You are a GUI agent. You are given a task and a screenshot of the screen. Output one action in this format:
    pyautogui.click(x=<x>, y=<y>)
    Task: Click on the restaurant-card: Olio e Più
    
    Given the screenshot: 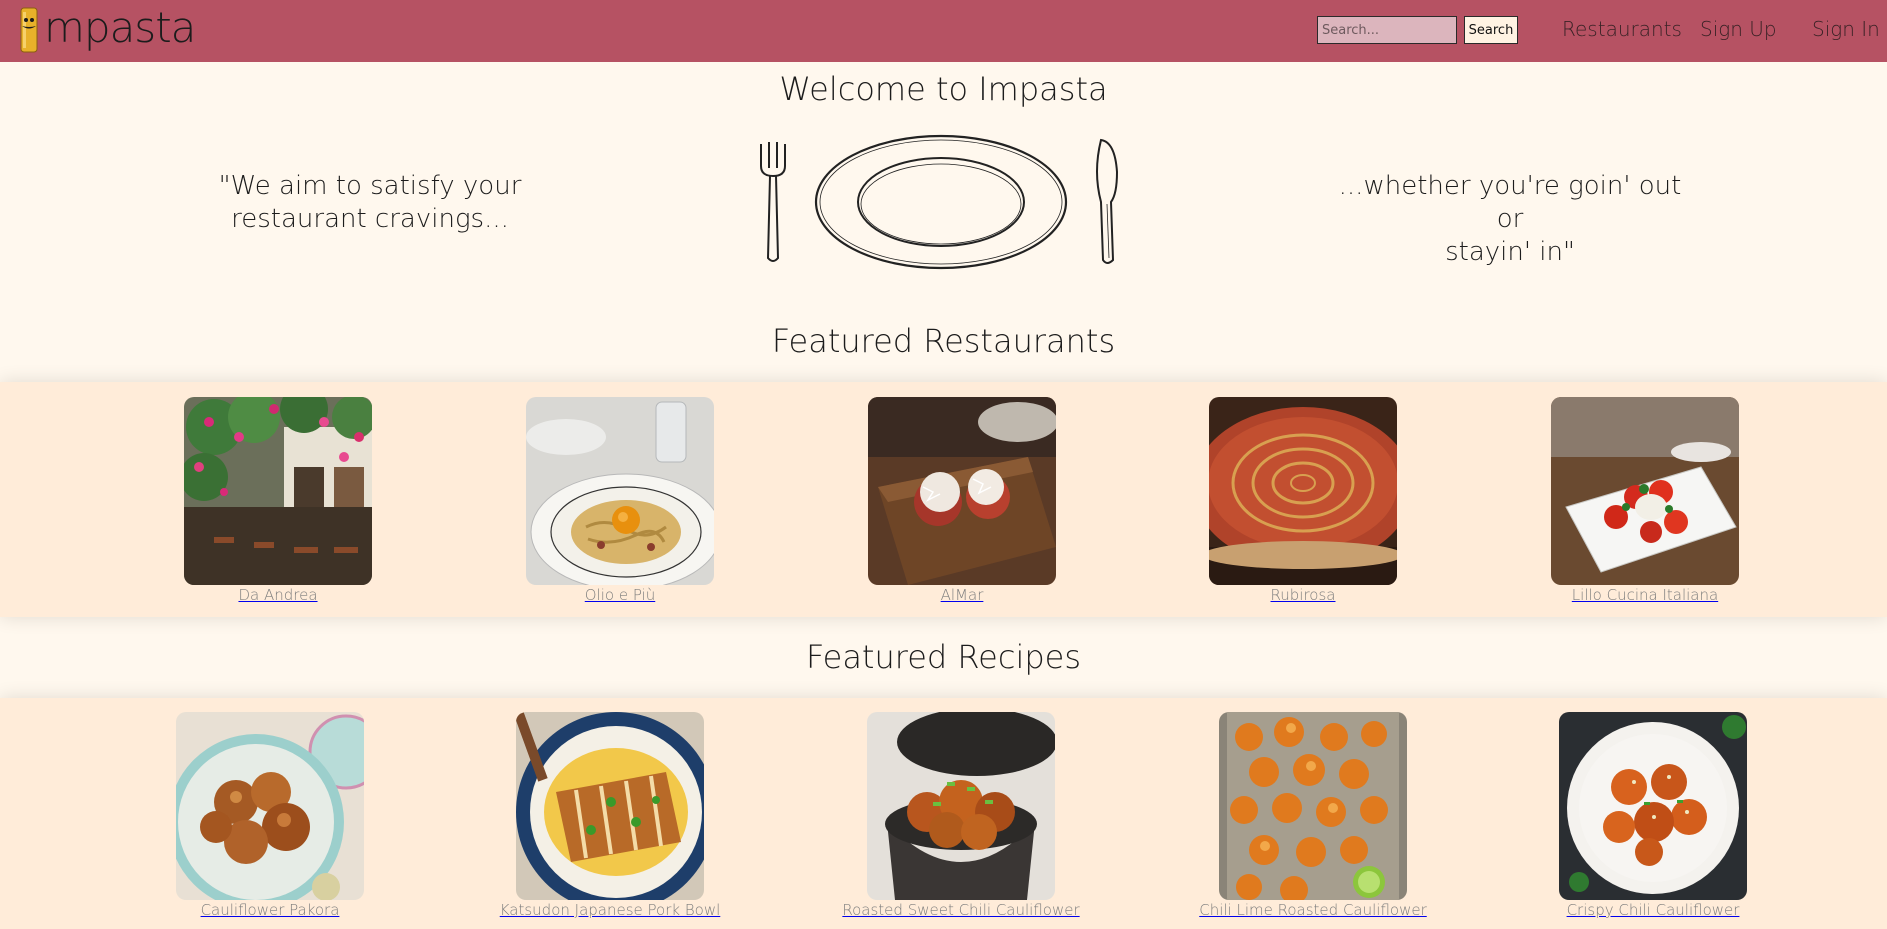 What is the action you would take?
    pyautogui.click(x=620, y=500)
    